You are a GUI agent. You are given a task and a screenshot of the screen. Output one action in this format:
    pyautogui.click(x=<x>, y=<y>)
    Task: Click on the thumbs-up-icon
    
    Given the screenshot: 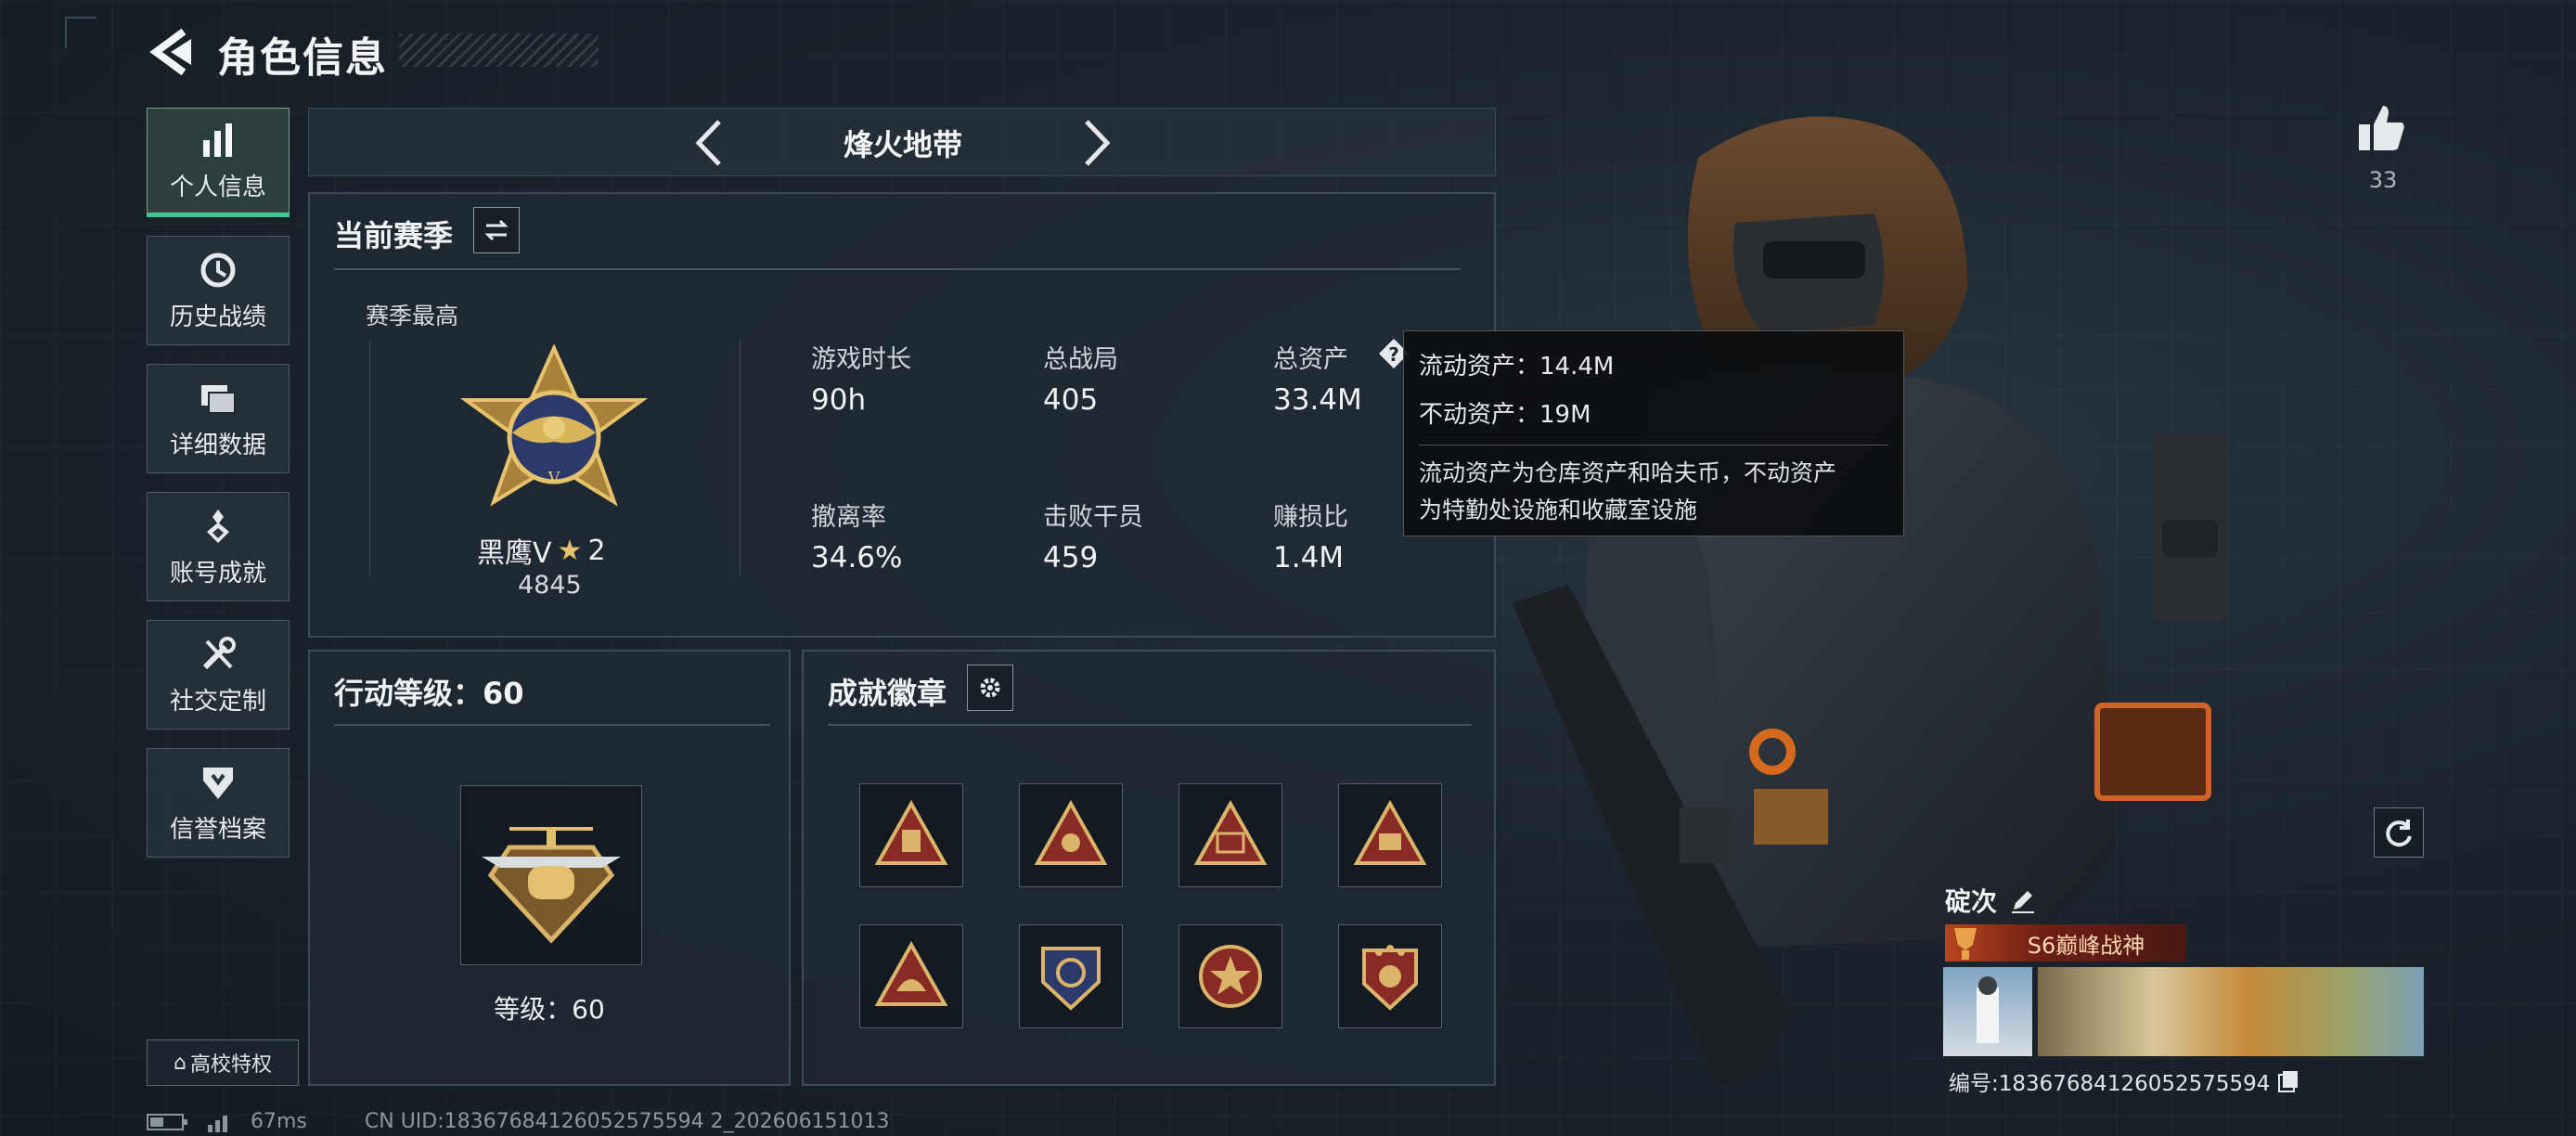 What is the action you would take?
    pyautogui.click(x=2382, y=128)
    